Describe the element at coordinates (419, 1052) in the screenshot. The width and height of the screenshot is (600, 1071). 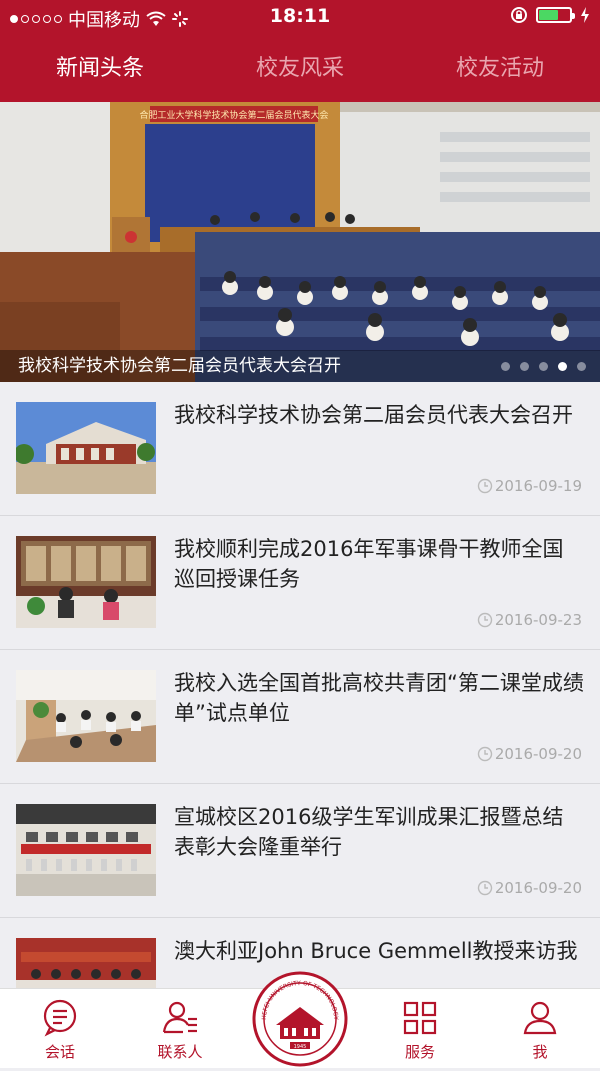
I see `nav-services-label: 服务` at that location.